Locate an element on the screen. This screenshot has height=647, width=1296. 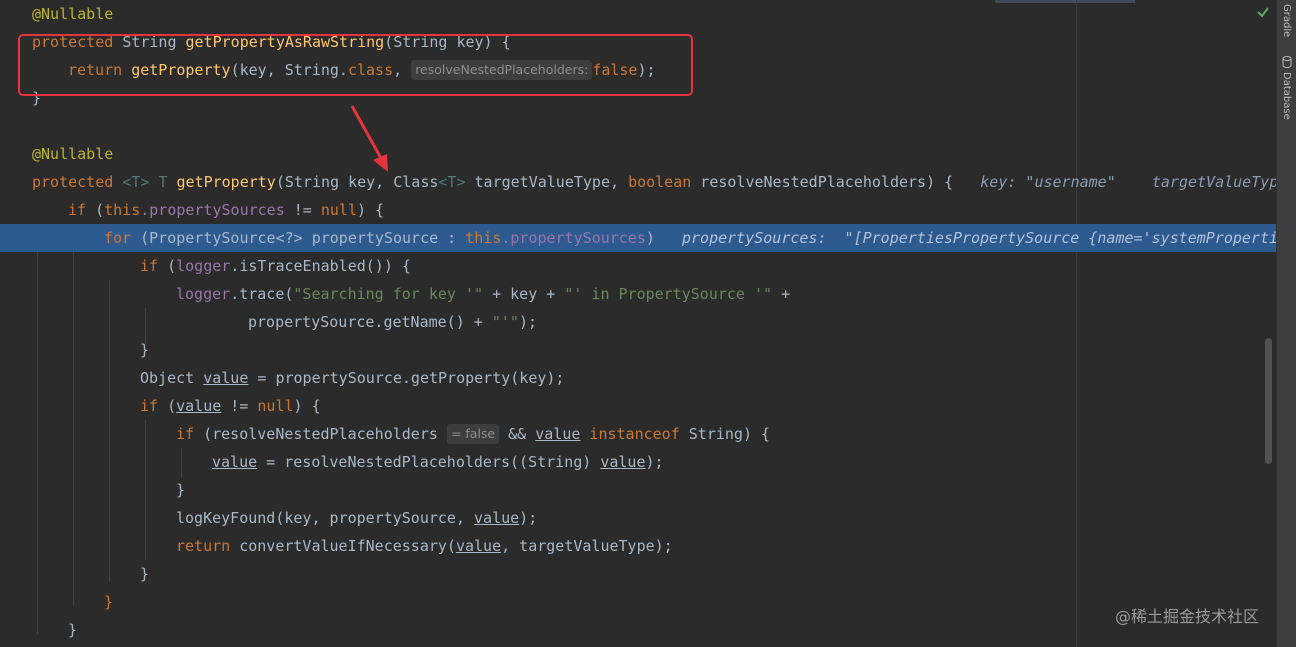
code-line: if (logger.isTraceEnabled()) { is located at coordinates (205, 266).